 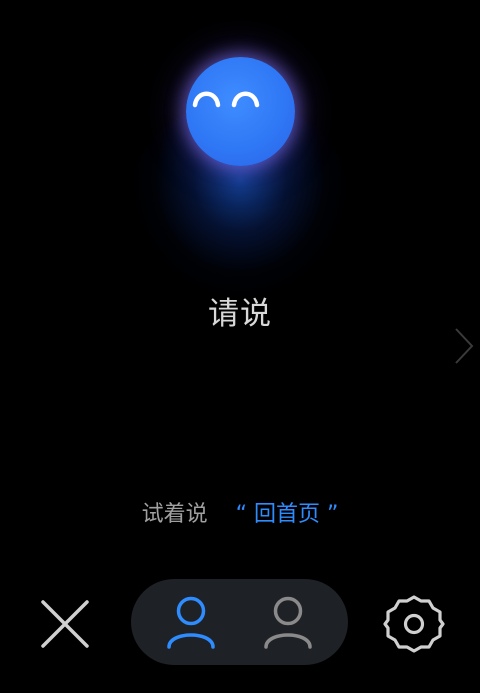 I want to click on hint-prefix: 试着说, so click(x=174, y=514).